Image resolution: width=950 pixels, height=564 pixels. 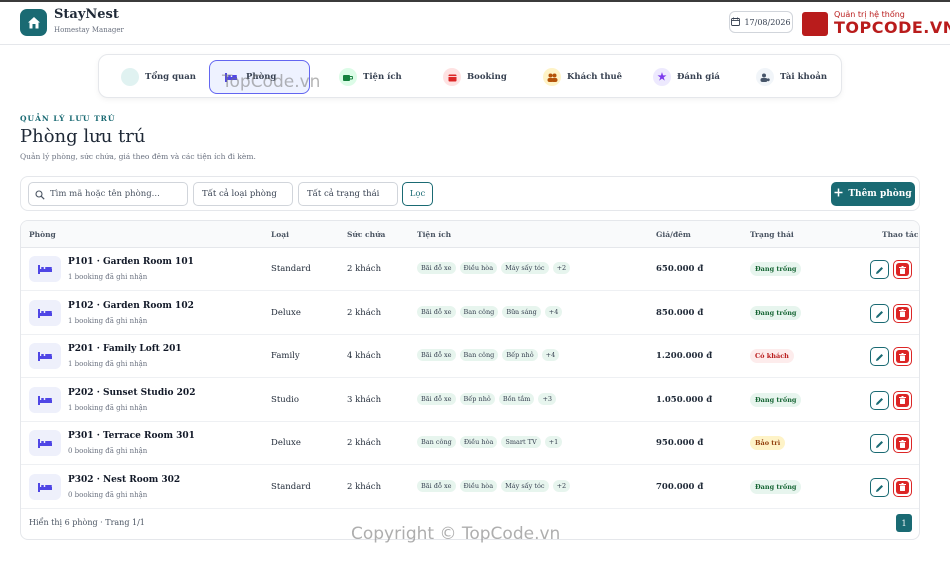 What do you see at coordinates (772, 356) in the screenshot?
I see `status-badge: Có khách` at bounding box center [772, 356].